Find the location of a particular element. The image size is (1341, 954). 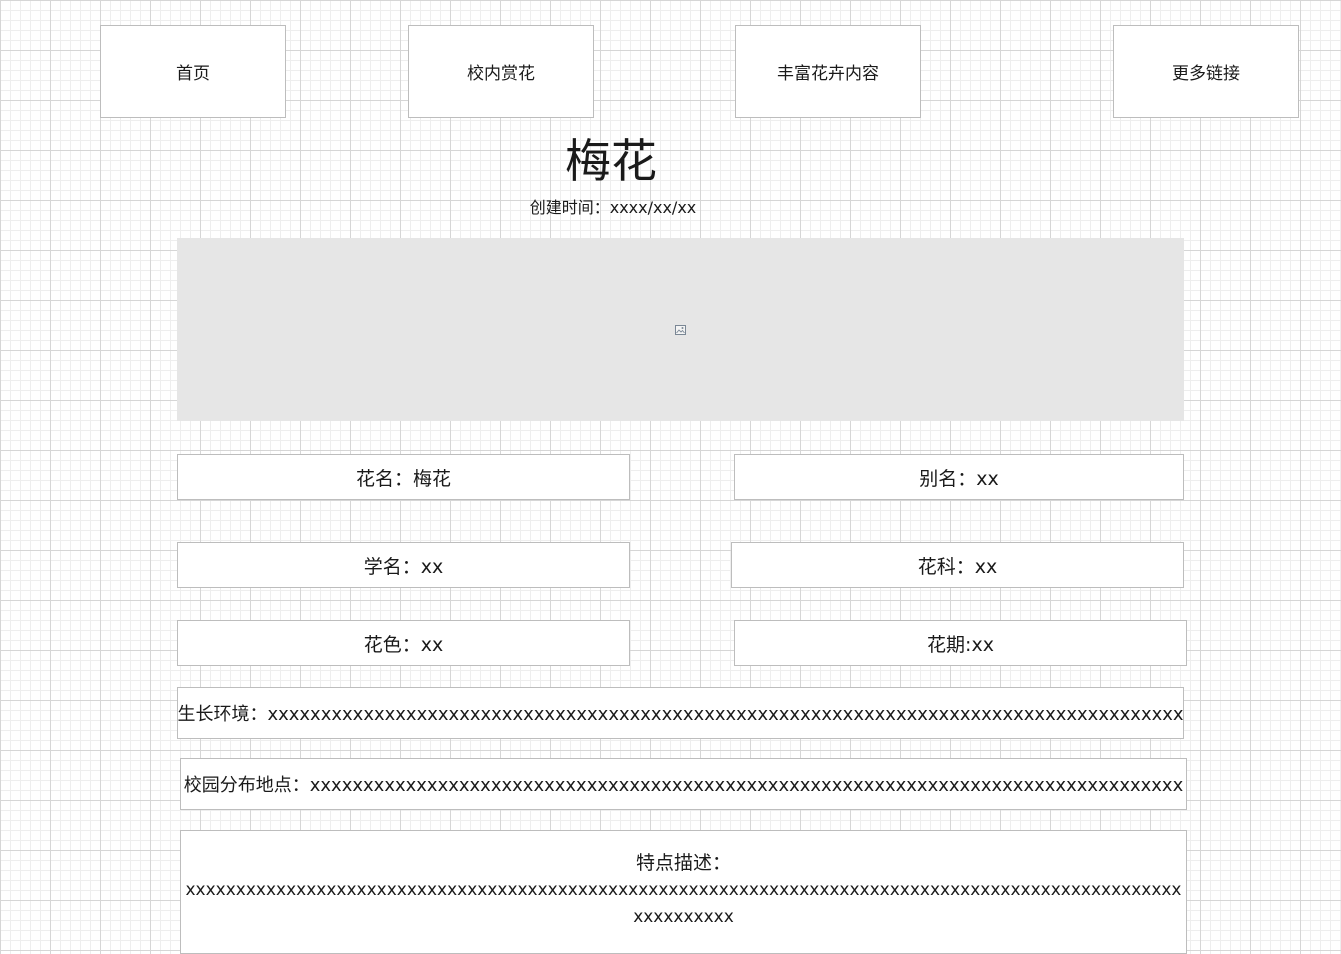

nav-rich-content-button: 丰富花卉内容 is located at coordinates (828, 71).